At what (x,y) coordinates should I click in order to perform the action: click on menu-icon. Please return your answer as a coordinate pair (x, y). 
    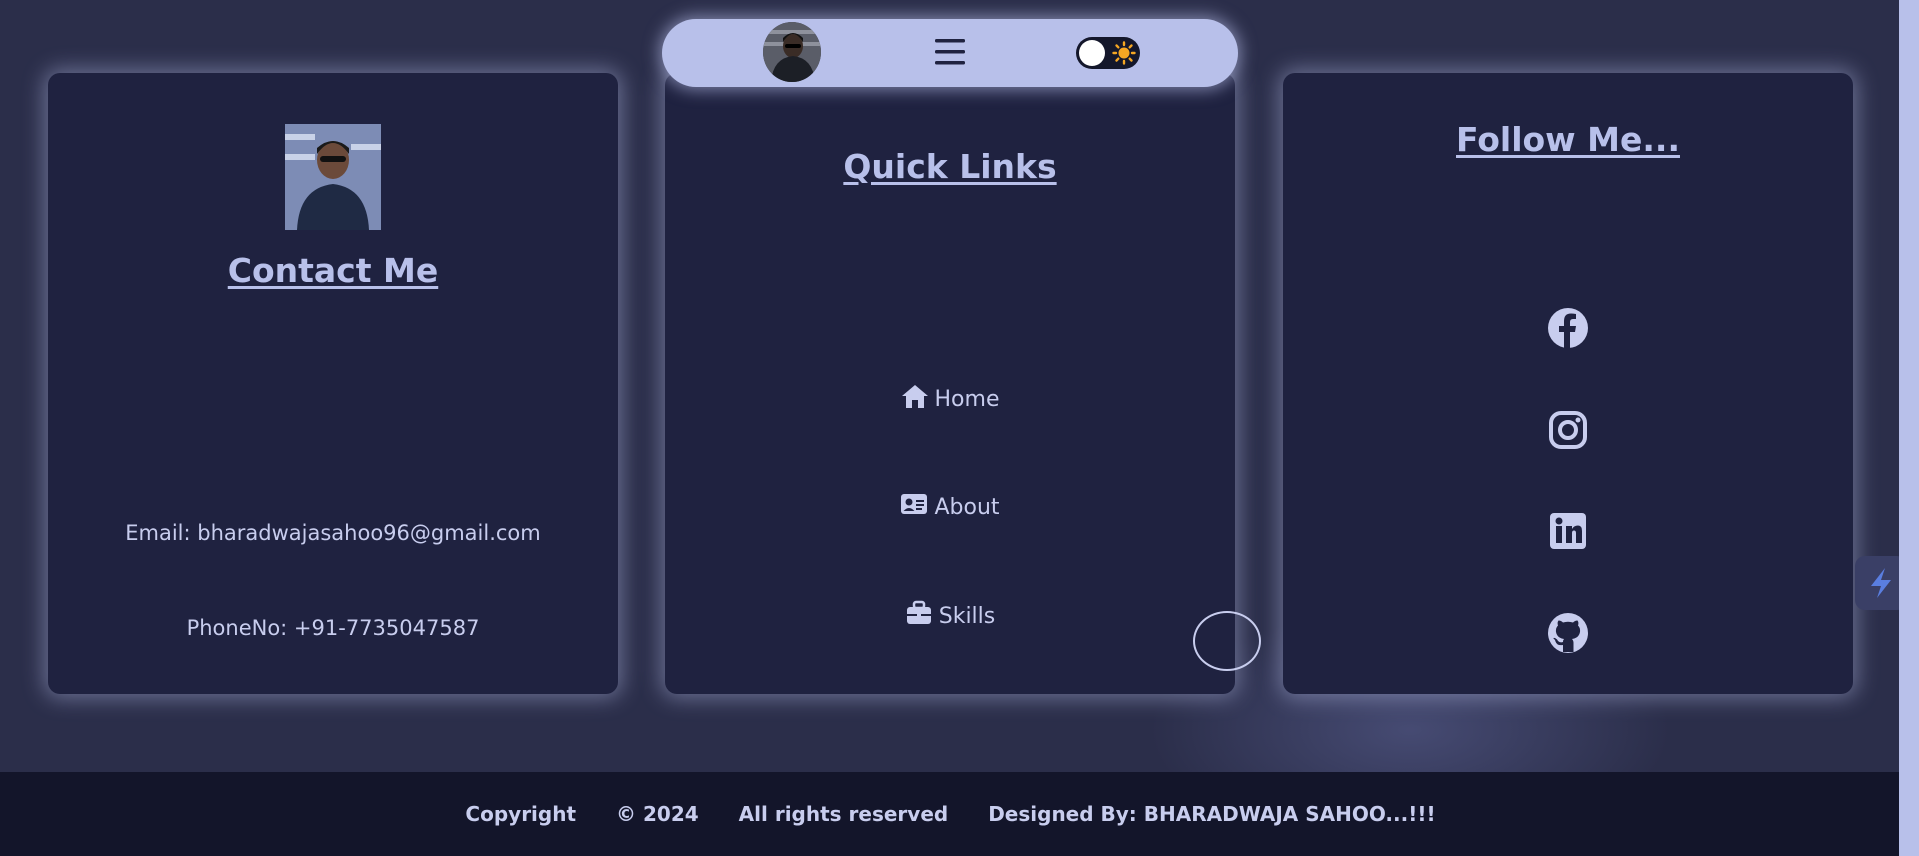
    Looking at the image, I should click on (950, 52).